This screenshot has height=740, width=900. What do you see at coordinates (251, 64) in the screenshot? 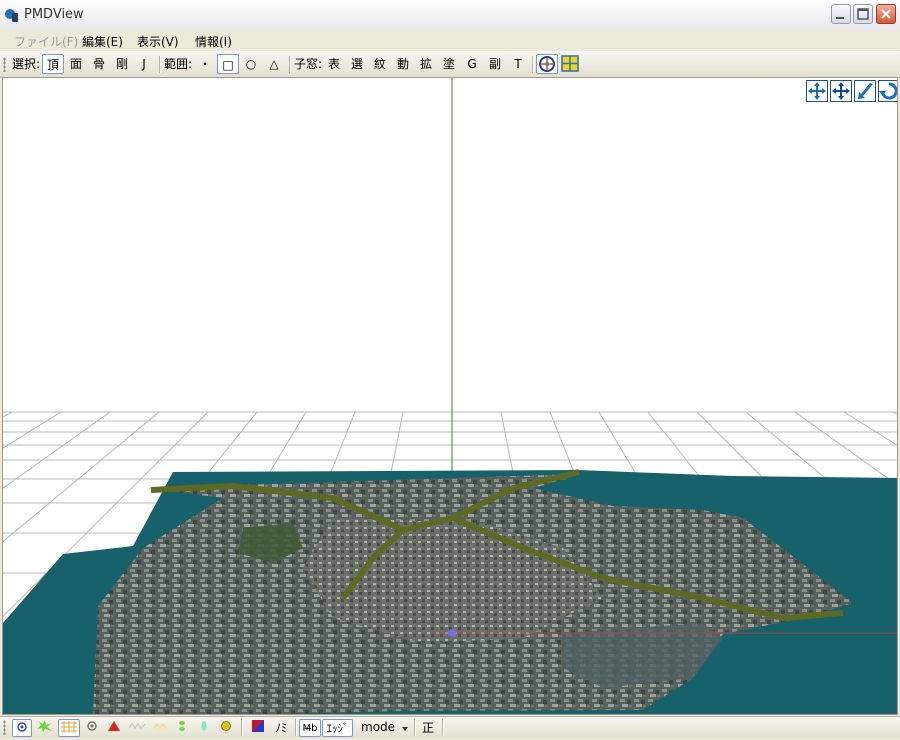
I see `range-circle-button: ○` at bounding box center [251, 64].